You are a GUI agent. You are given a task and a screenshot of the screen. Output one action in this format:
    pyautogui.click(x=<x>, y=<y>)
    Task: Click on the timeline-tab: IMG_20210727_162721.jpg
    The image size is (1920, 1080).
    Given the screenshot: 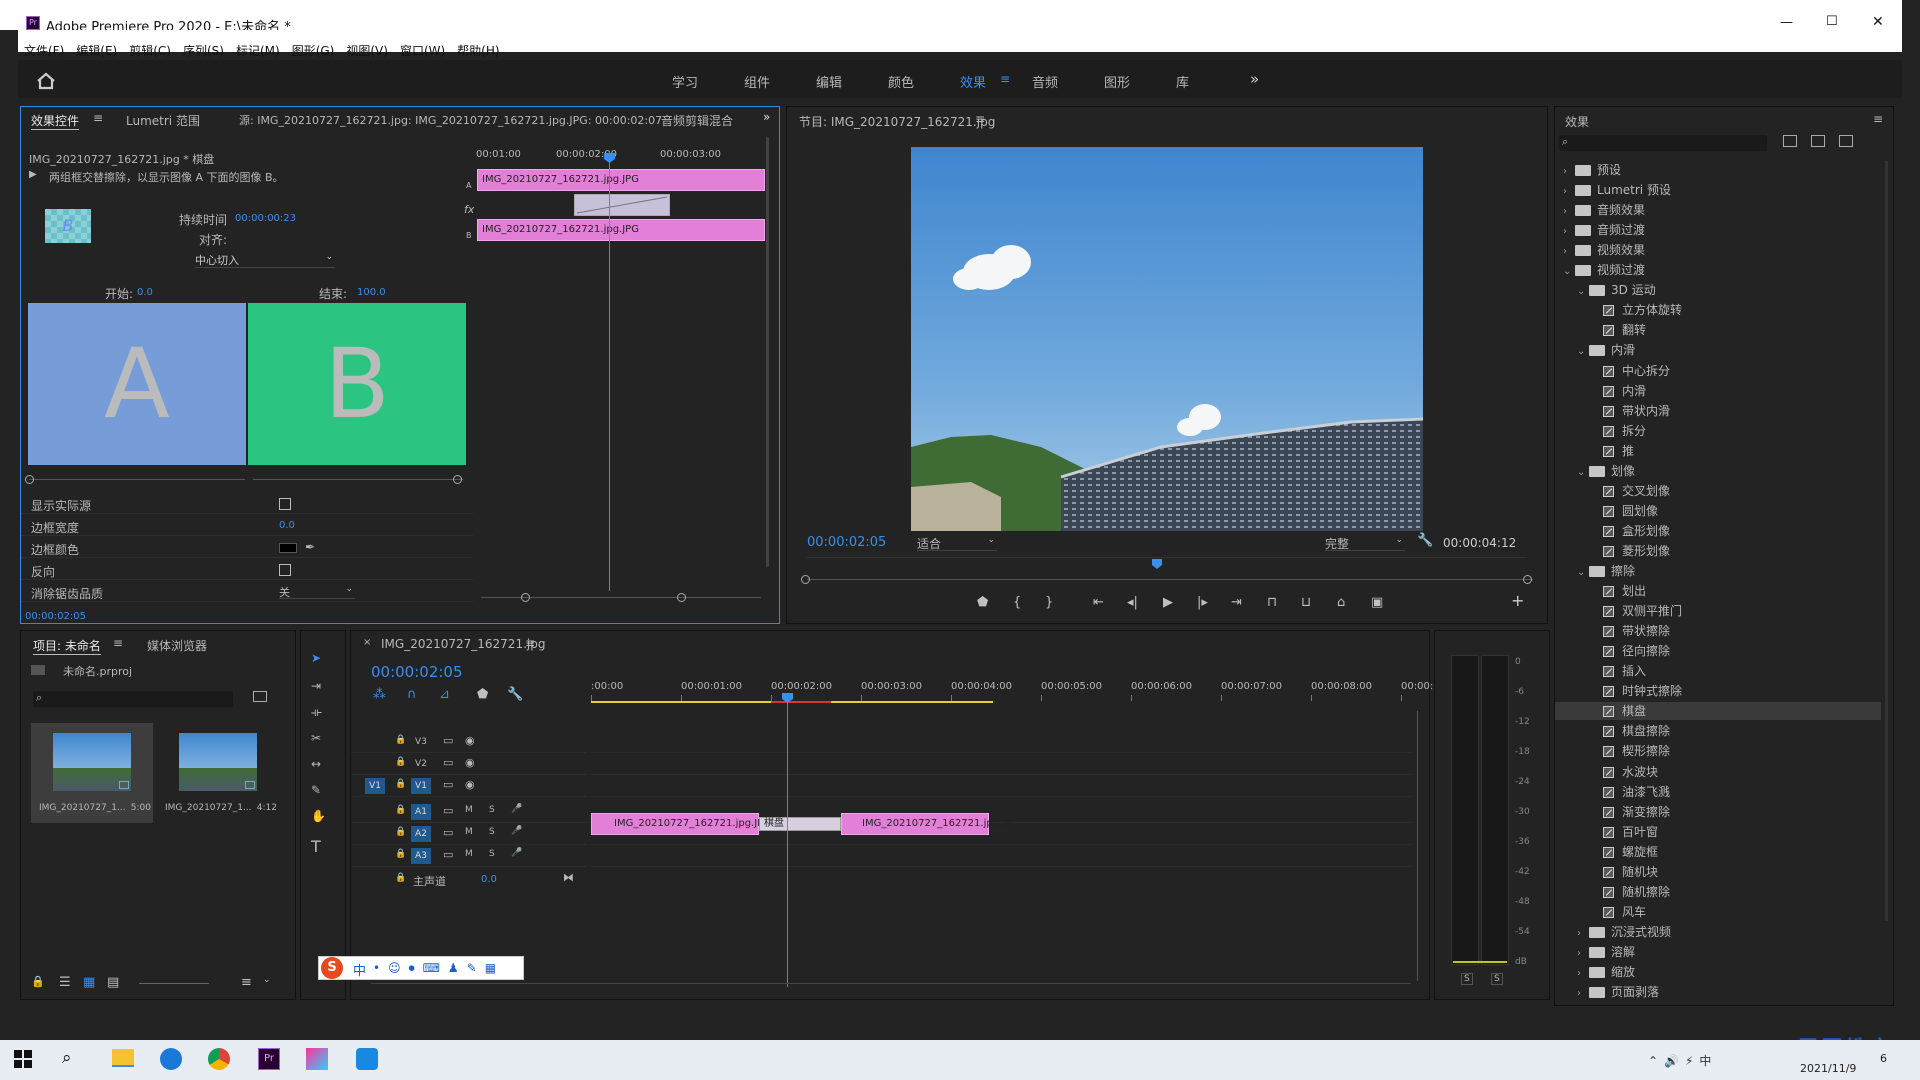 What is the action you would take?
    pyautogui.click(x=463, y=644)
    